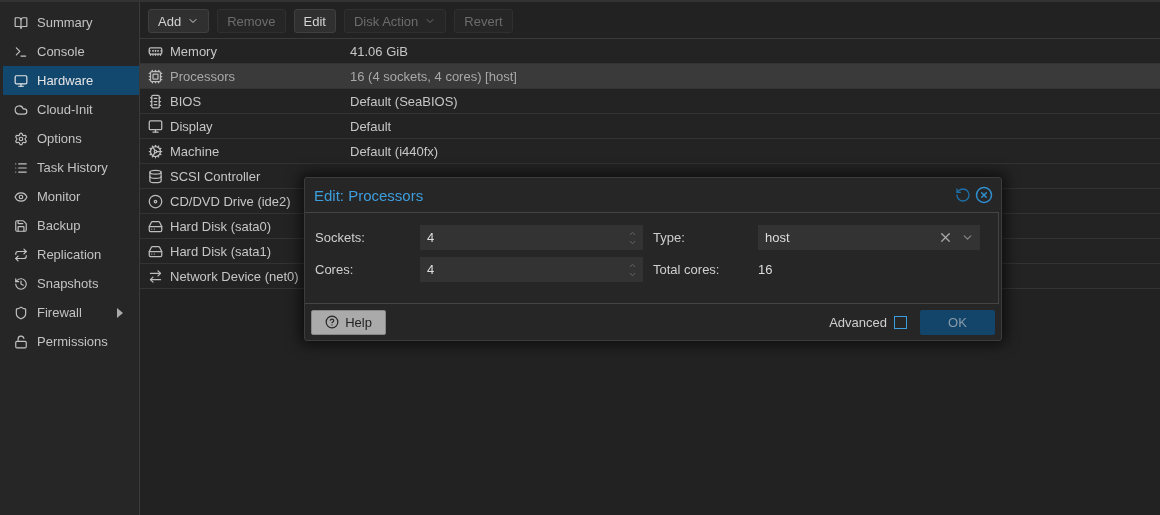 The height and width of the screenshot is (515, 1160). What do you see at coordinates (155, 151) in the screenshot?
I see `cogs-icon` at bounding box center [155, 151].